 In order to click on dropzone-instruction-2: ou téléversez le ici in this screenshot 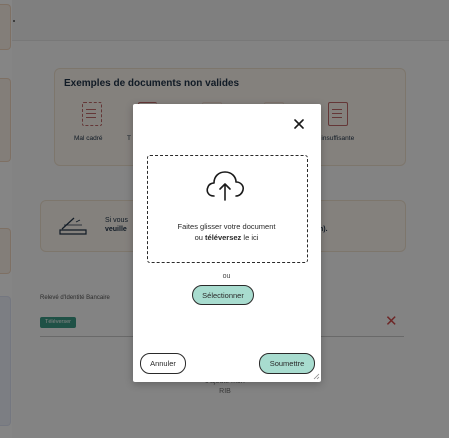, I will do `click(226, 237)`.